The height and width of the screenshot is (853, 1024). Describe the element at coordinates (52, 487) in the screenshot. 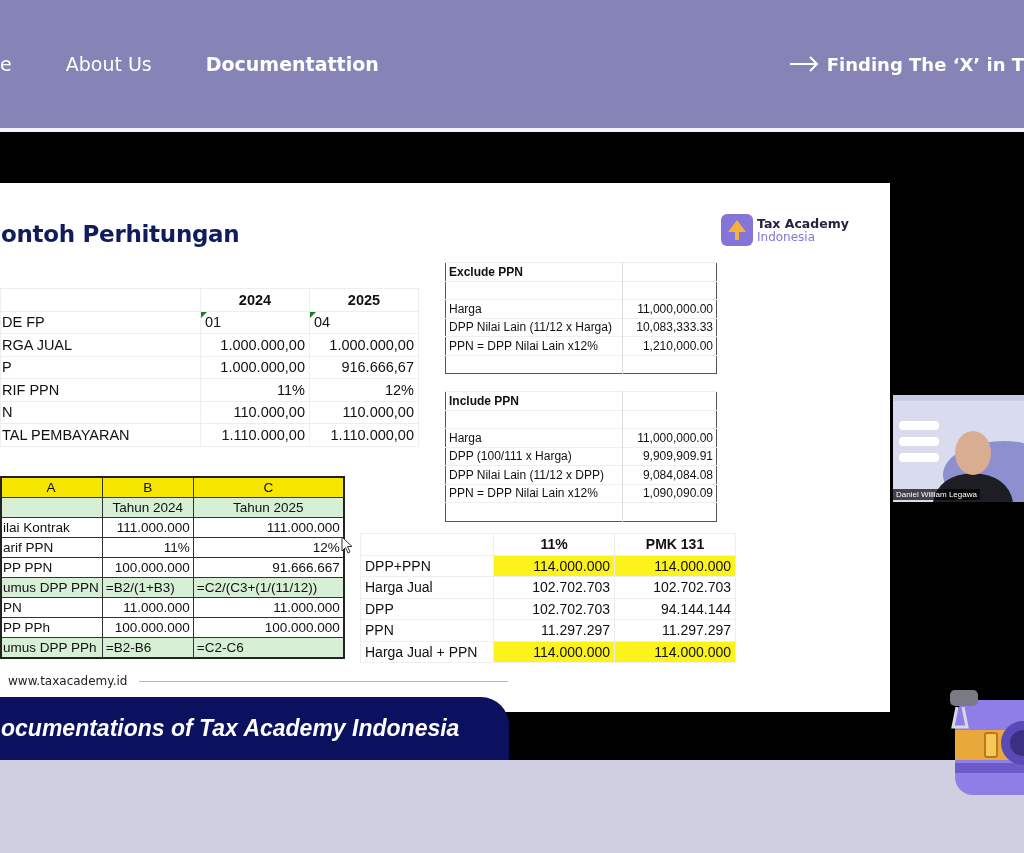

I see `column-header: A` at that location.